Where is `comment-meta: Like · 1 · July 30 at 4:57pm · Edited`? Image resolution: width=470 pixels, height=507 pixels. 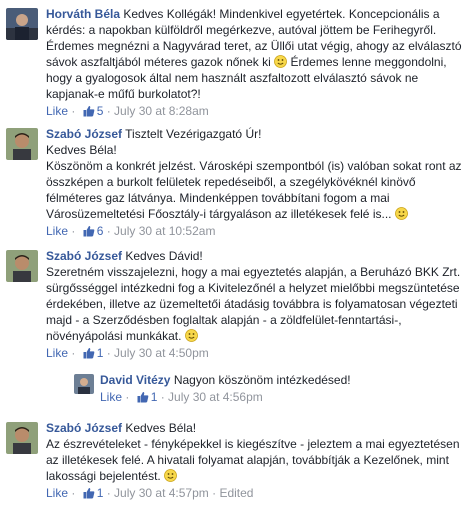
comment-meta: Like · 1 · July 30 at 4:57pm · Edited is located at coordinates (256, 493).